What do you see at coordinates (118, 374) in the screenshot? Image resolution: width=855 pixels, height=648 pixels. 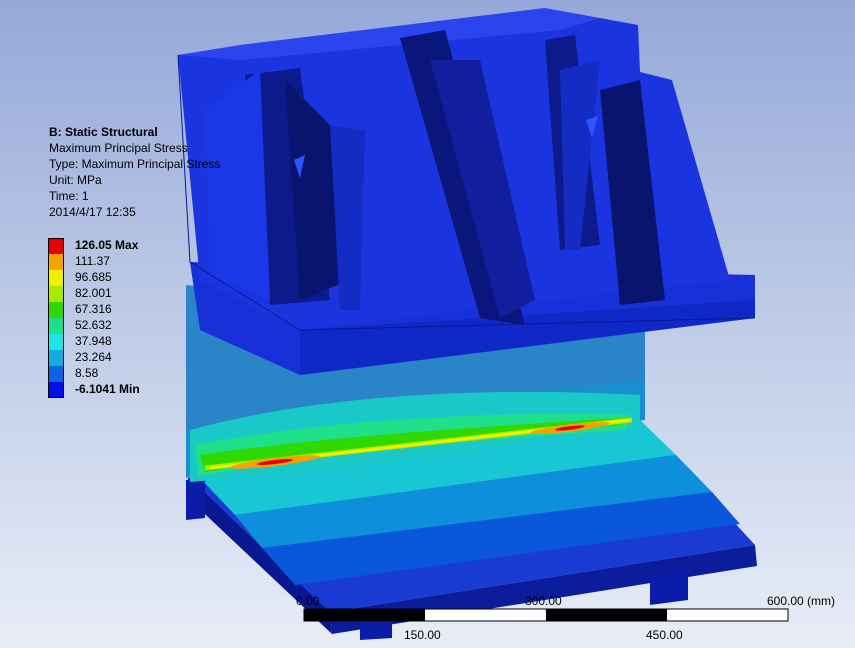 I see `legend-row: 8.58` at bounding box center [118, 374].